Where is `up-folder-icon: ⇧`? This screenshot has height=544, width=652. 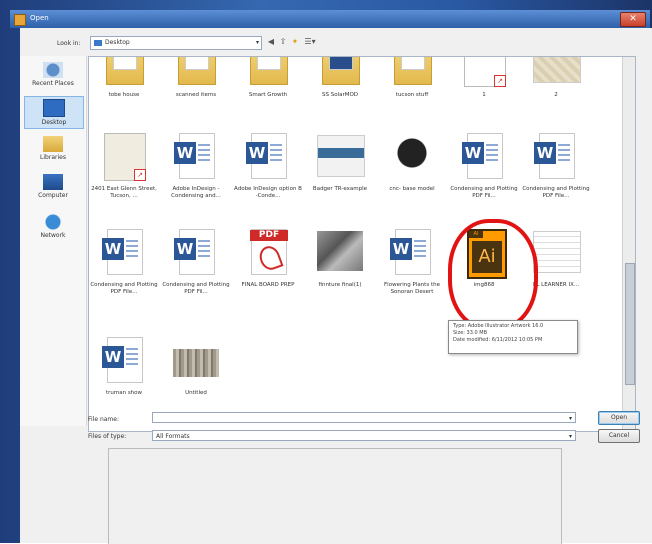 up-folder-icon: ⇧ is located at coordinates (283, 42).